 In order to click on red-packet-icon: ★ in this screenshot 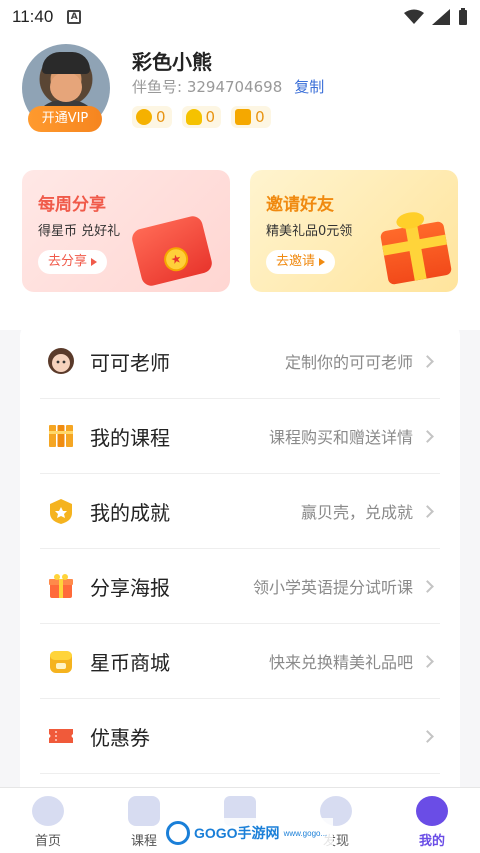, I will do `click(172, 251)`.